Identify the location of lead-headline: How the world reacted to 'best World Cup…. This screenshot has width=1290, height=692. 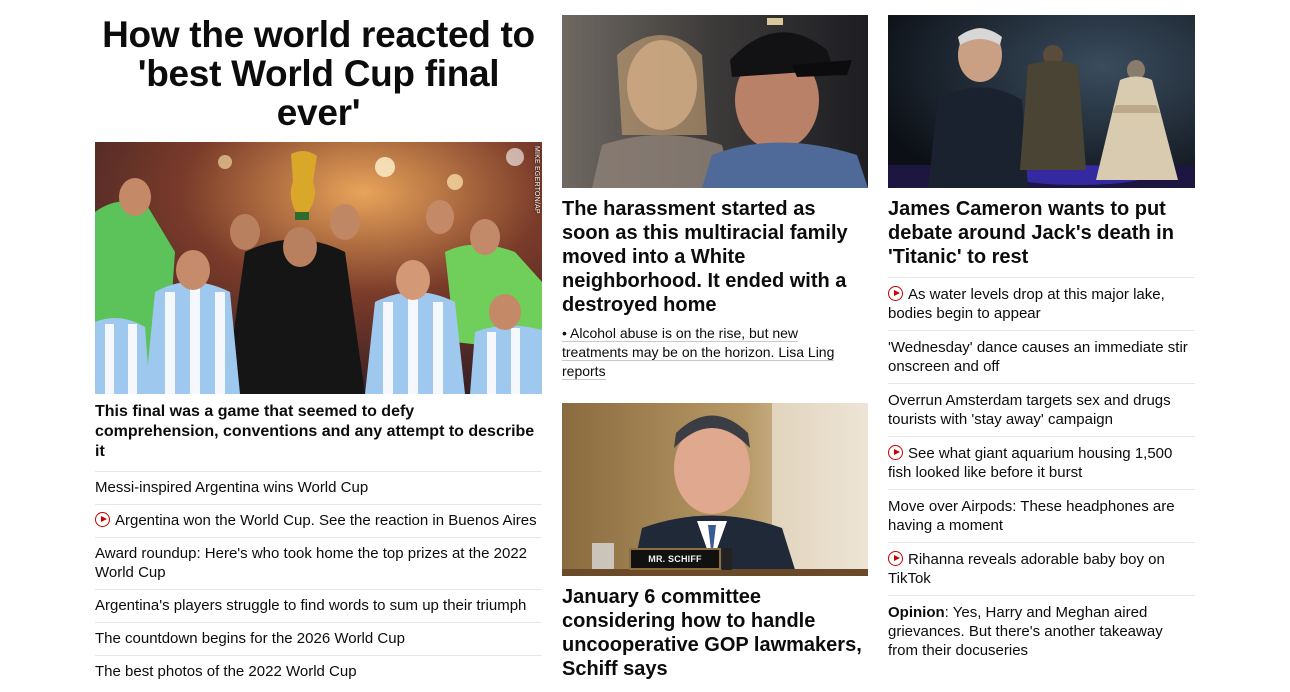
(318, 73).